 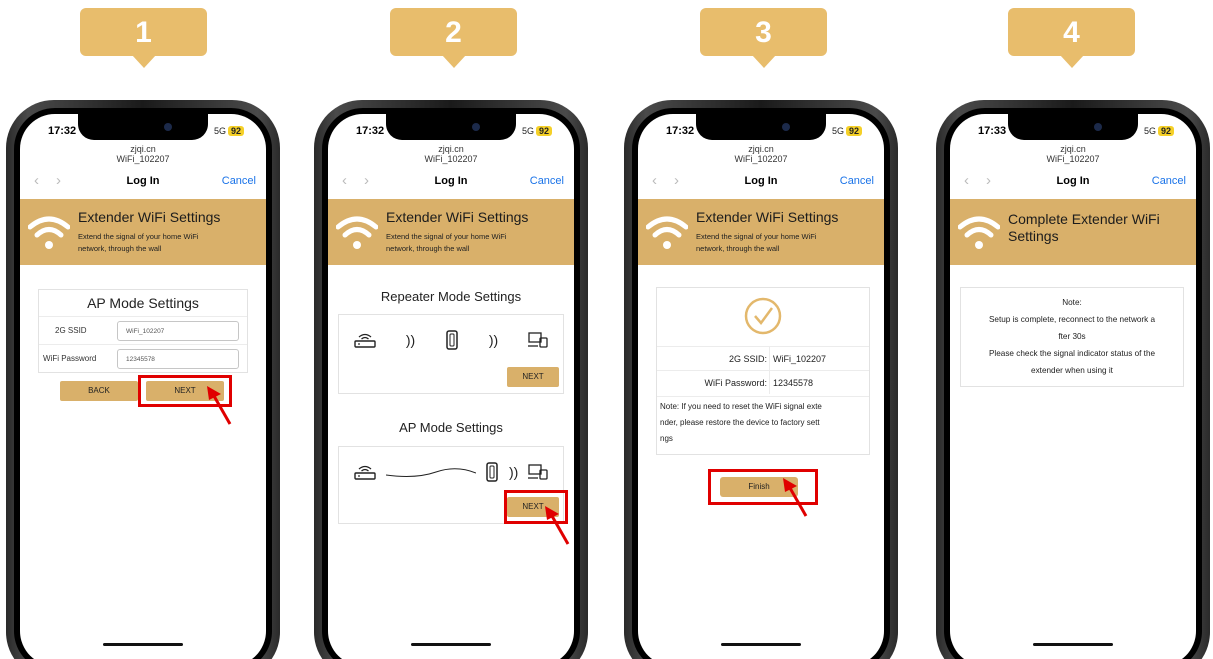 I want to click on ssid-label: 2G SSID:, so click(x=747, y=359).